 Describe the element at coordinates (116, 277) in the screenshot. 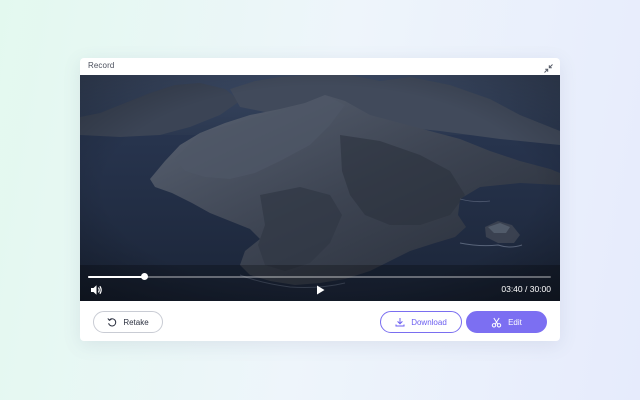

I see `progress-fill` at that location.